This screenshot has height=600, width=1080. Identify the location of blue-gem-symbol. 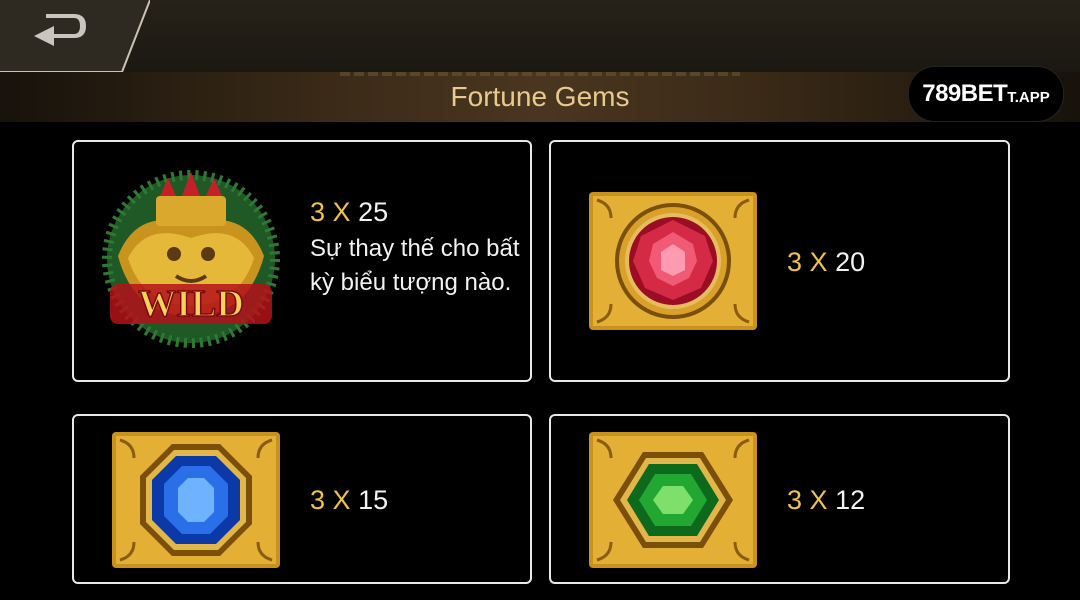
(196, 500).